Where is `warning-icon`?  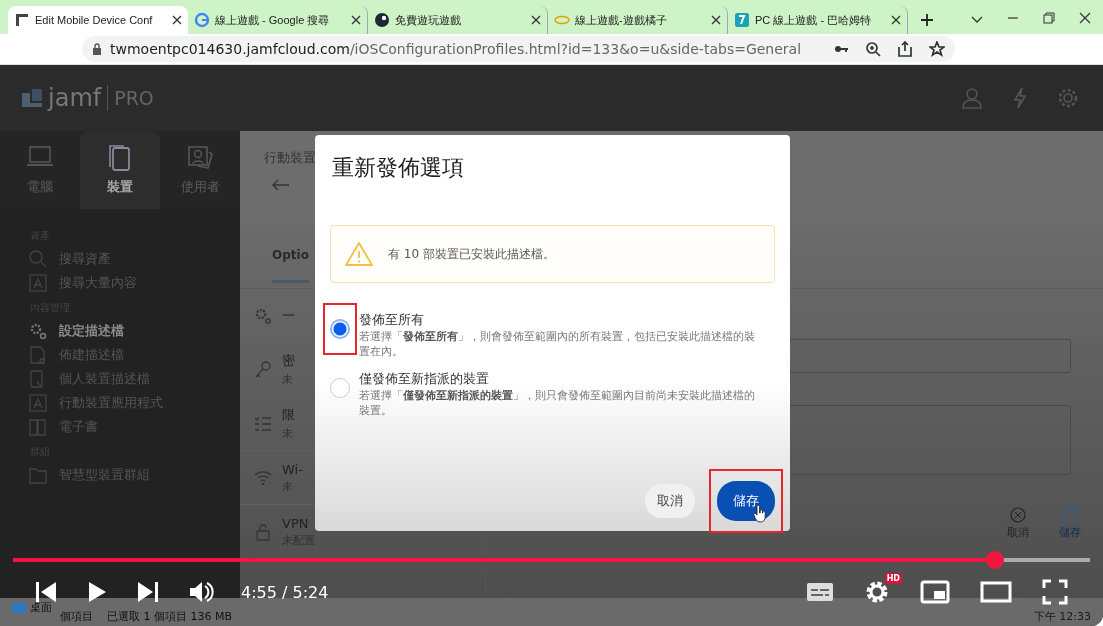 warning-icon is located at coordinates (359, 254).